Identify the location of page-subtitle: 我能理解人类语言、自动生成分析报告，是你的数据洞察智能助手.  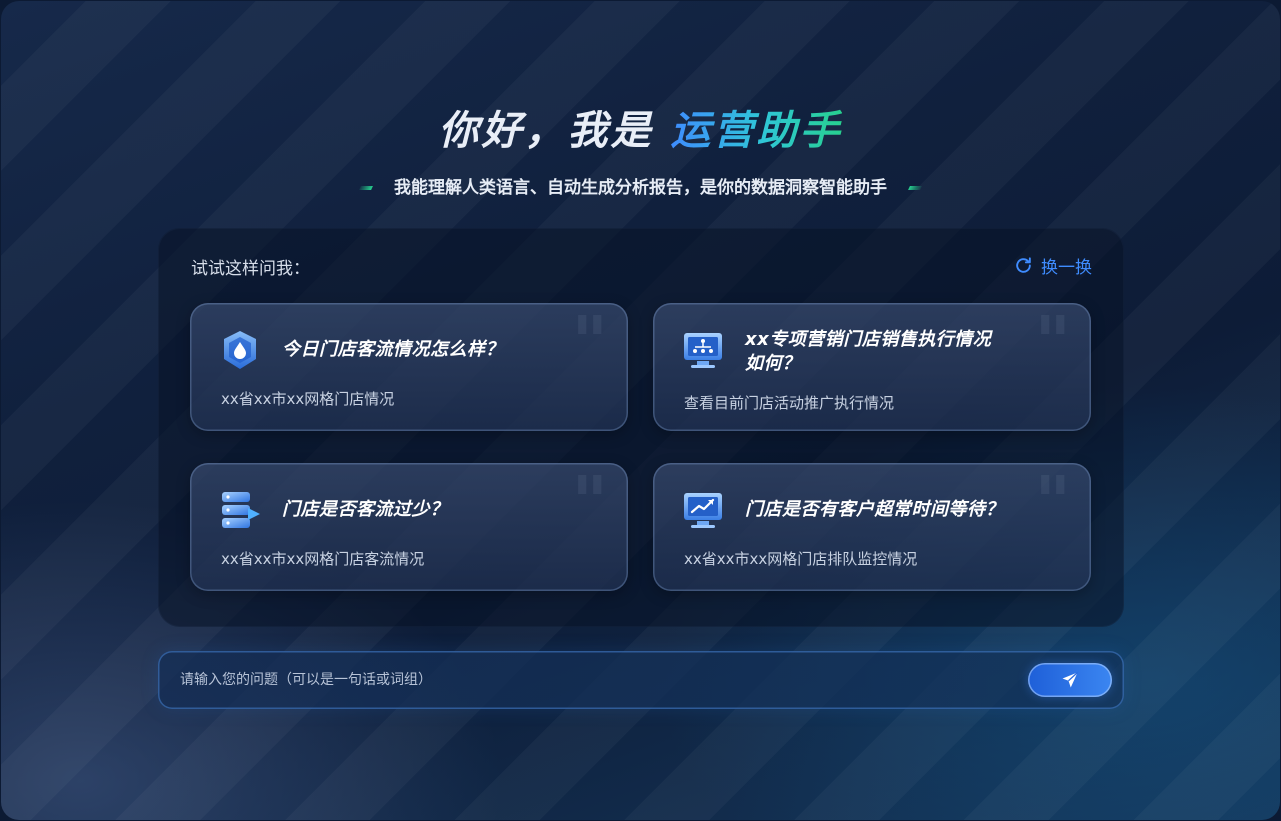
(640, 188).